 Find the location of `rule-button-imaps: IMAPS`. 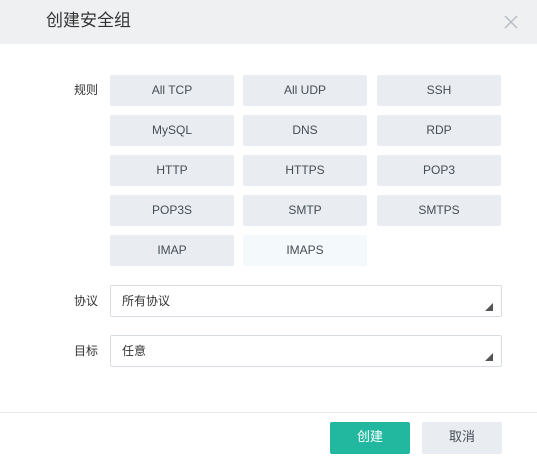

rule-button-imaps: IMAPS is located at coordinates (305, 250).